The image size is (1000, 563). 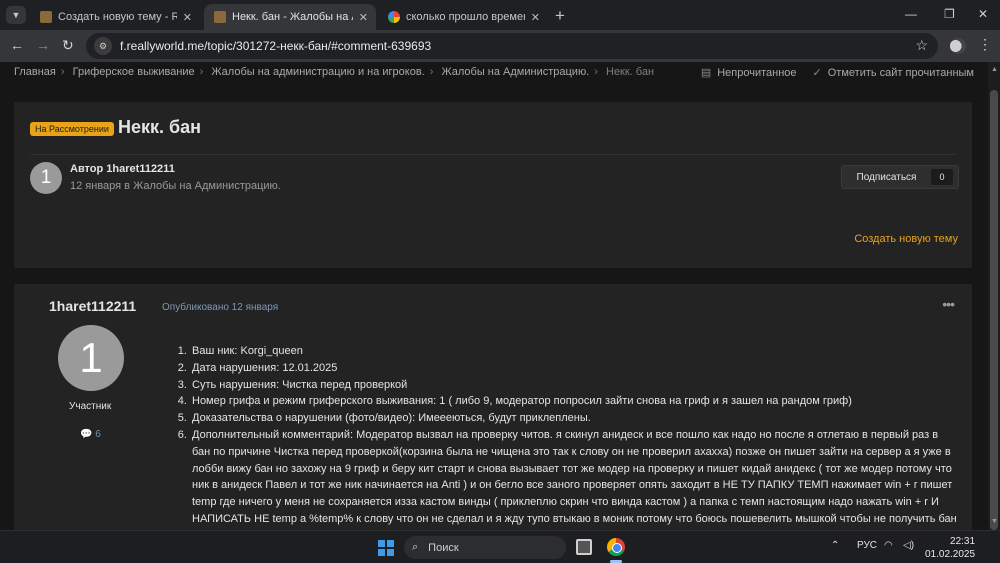 I want to click on post-date: Опубликовано 12 января, so click(x=220, y=307).